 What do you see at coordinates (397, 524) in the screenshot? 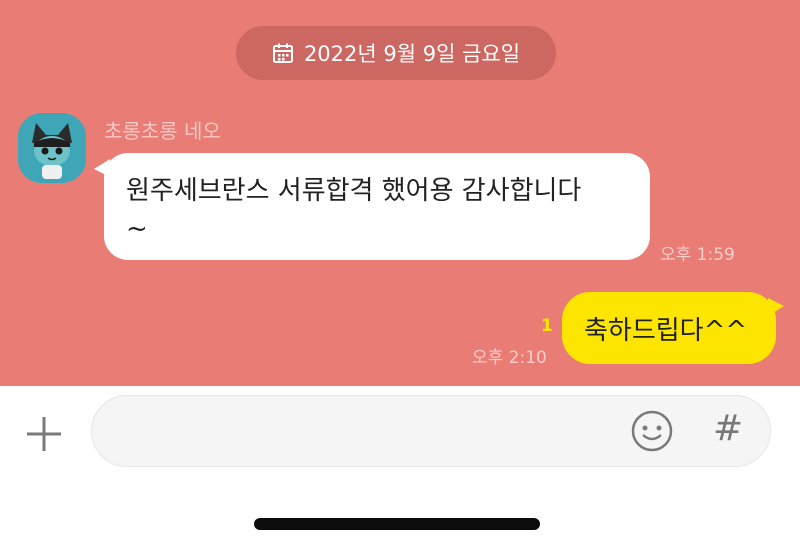
I see `home-indicator` at bounding box center [397, 524].